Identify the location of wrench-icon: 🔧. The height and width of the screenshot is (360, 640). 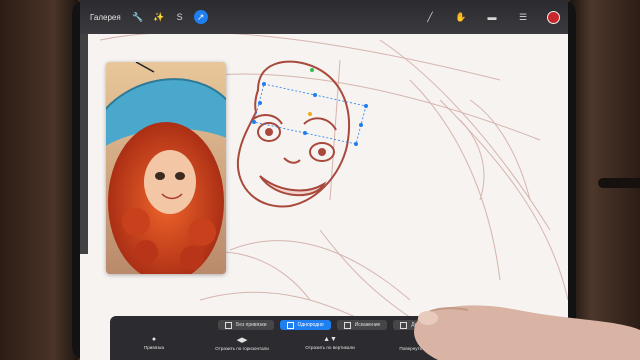
(138, 17).